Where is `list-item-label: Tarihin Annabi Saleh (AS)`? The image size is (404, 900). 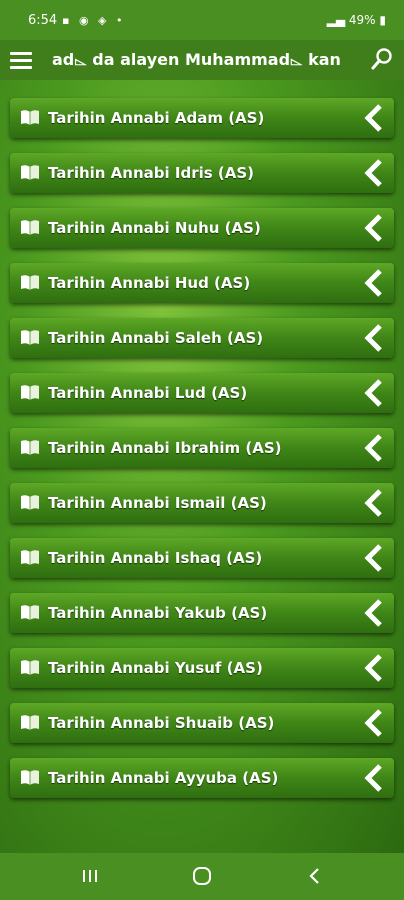 list-item-label: Tarihin Annabi Saleh (AS) is located at coordinates (156, 338).